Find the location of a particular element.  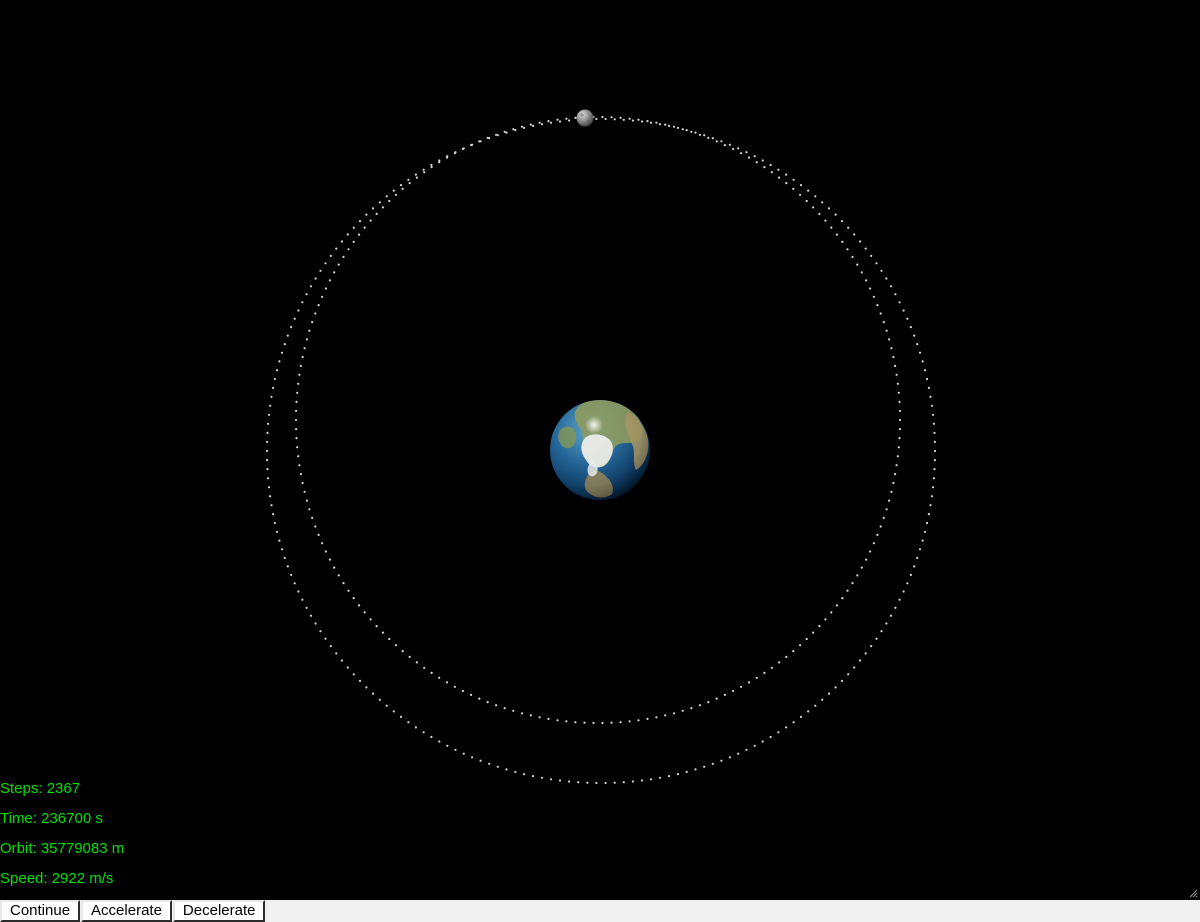

continue-button: Continue is located at coordinates (40, 911).